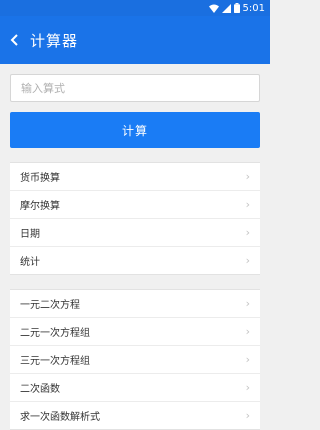  Describe the element at coordinates (54, 40) in the screenshot. I see `page-title: 计算器` at that location.